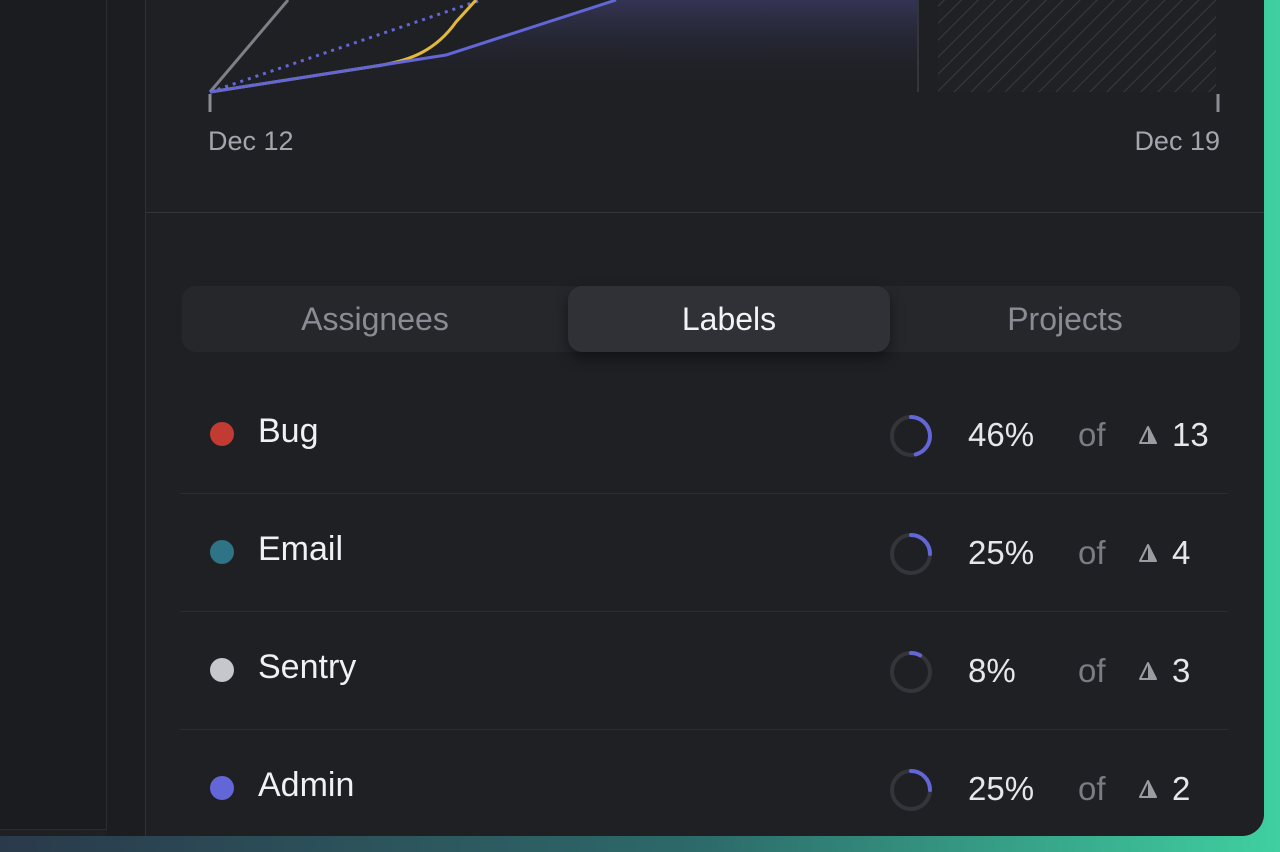 The width and height of the screenshot is (1280, 852). What do you see at coordinates (1177, 141) in the screenshot?
I see `x-axis-end-label: Dec 19` at bounding box center [1177, 141].